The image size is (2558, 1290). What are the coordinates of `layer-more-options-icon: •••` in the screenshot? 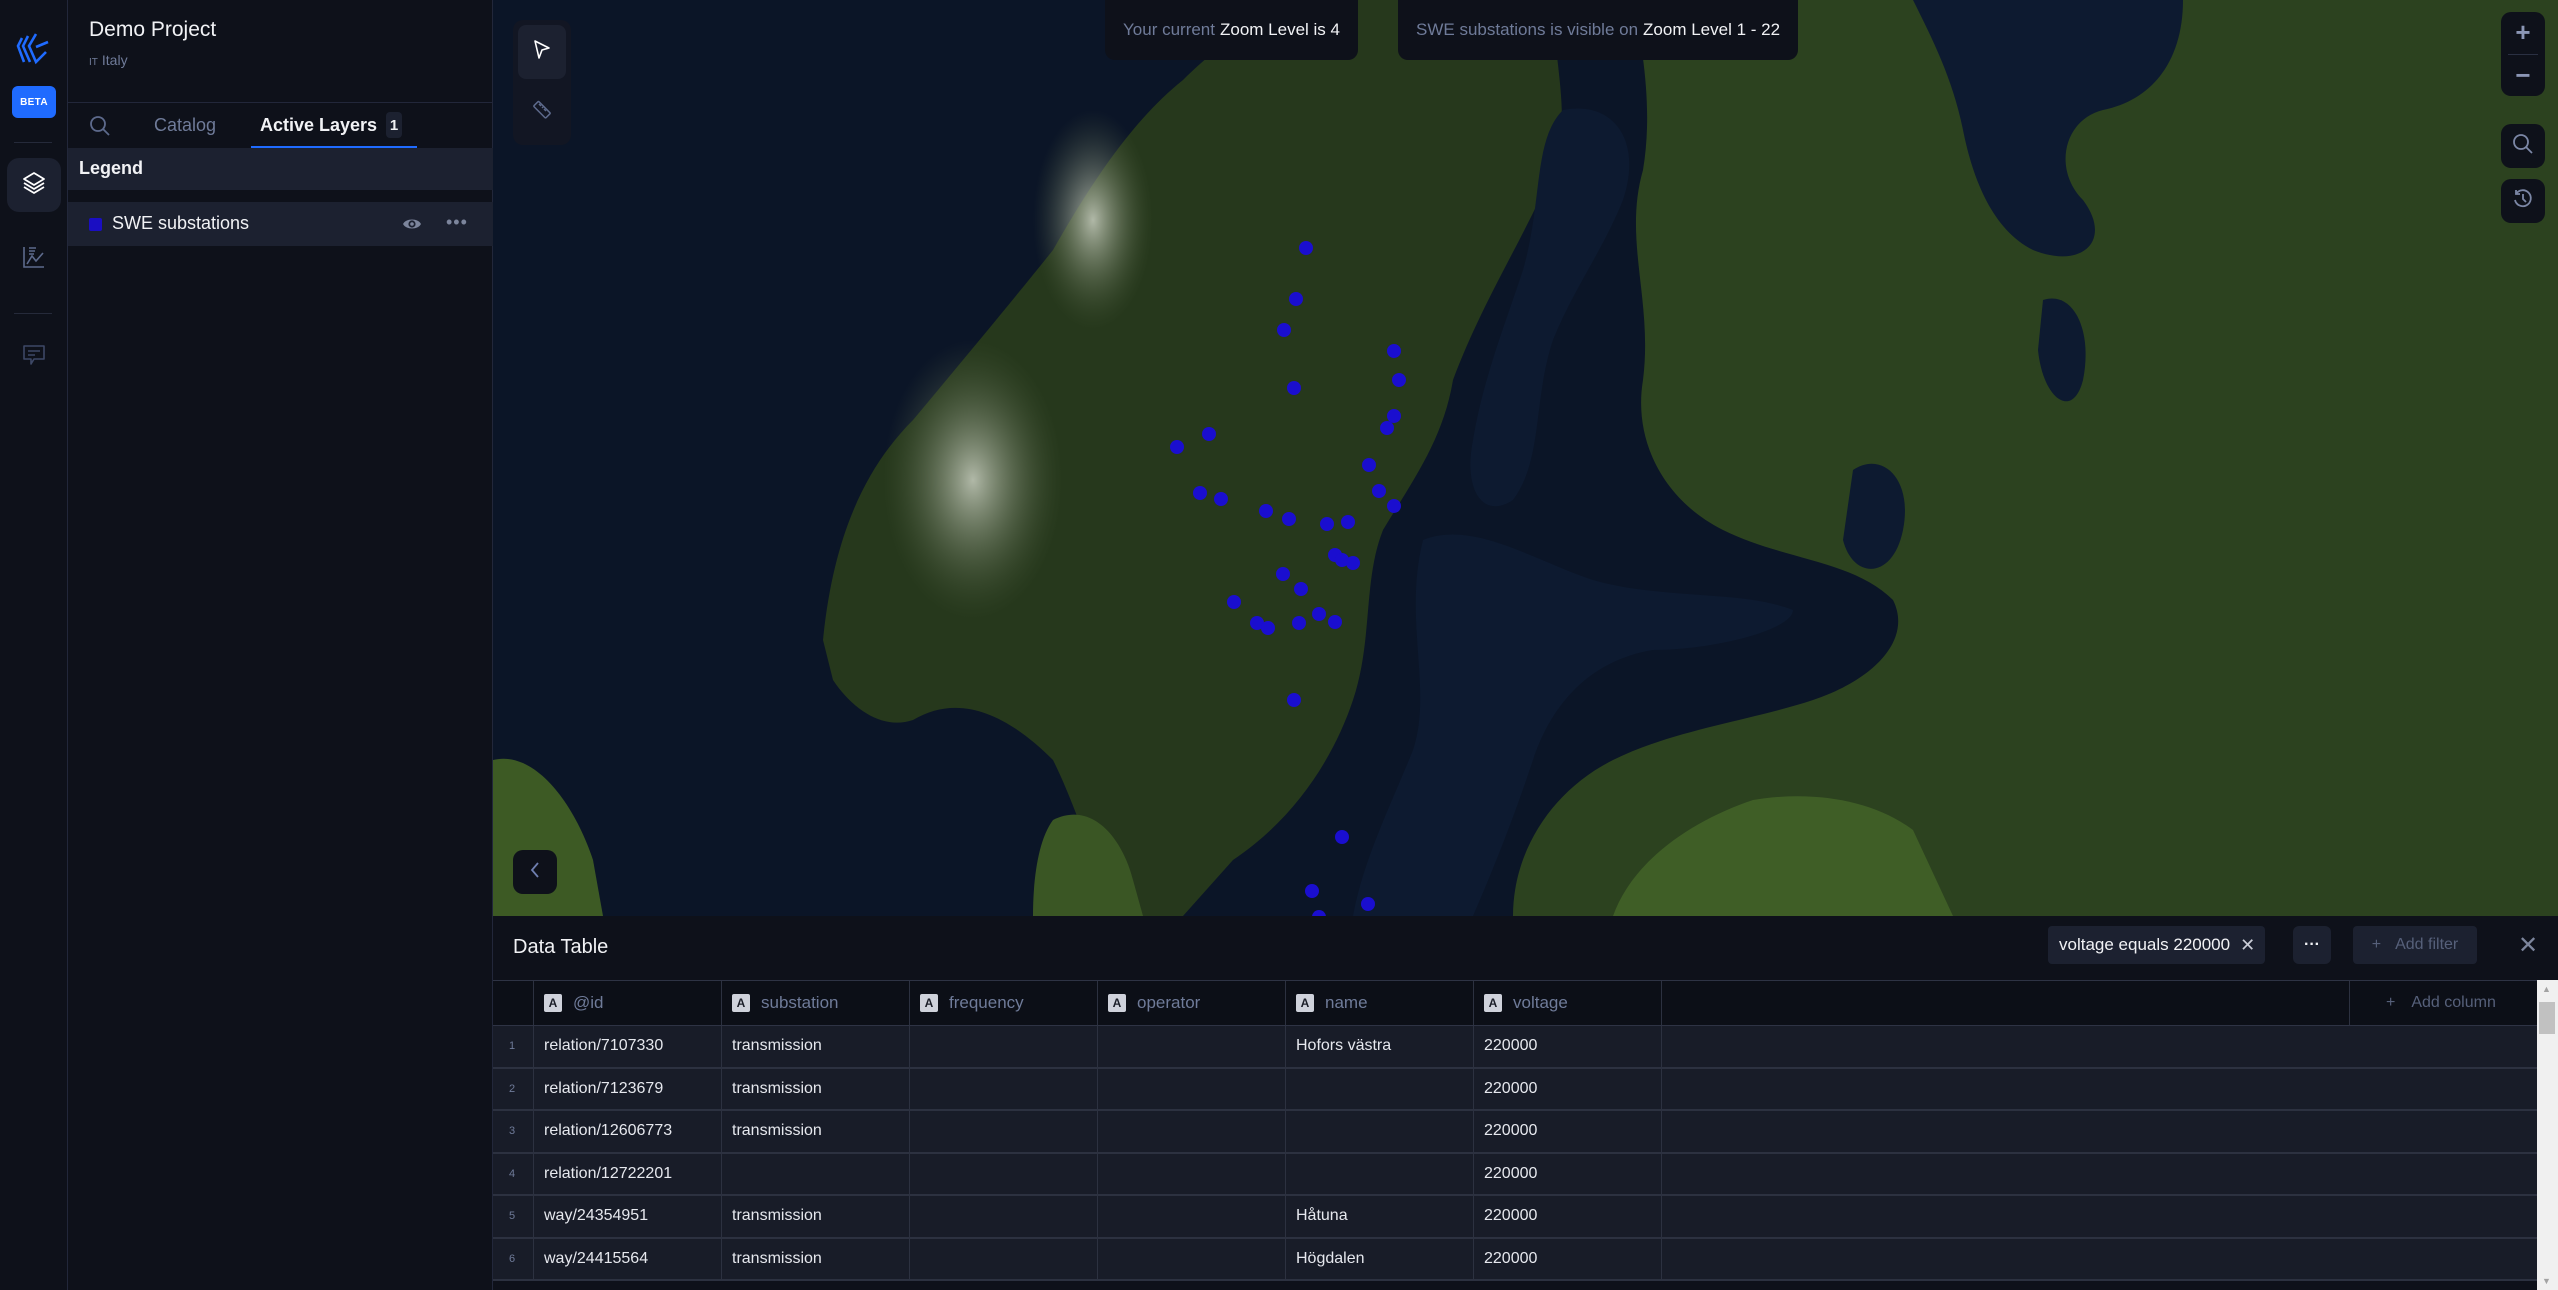 It's located at (457, 222).